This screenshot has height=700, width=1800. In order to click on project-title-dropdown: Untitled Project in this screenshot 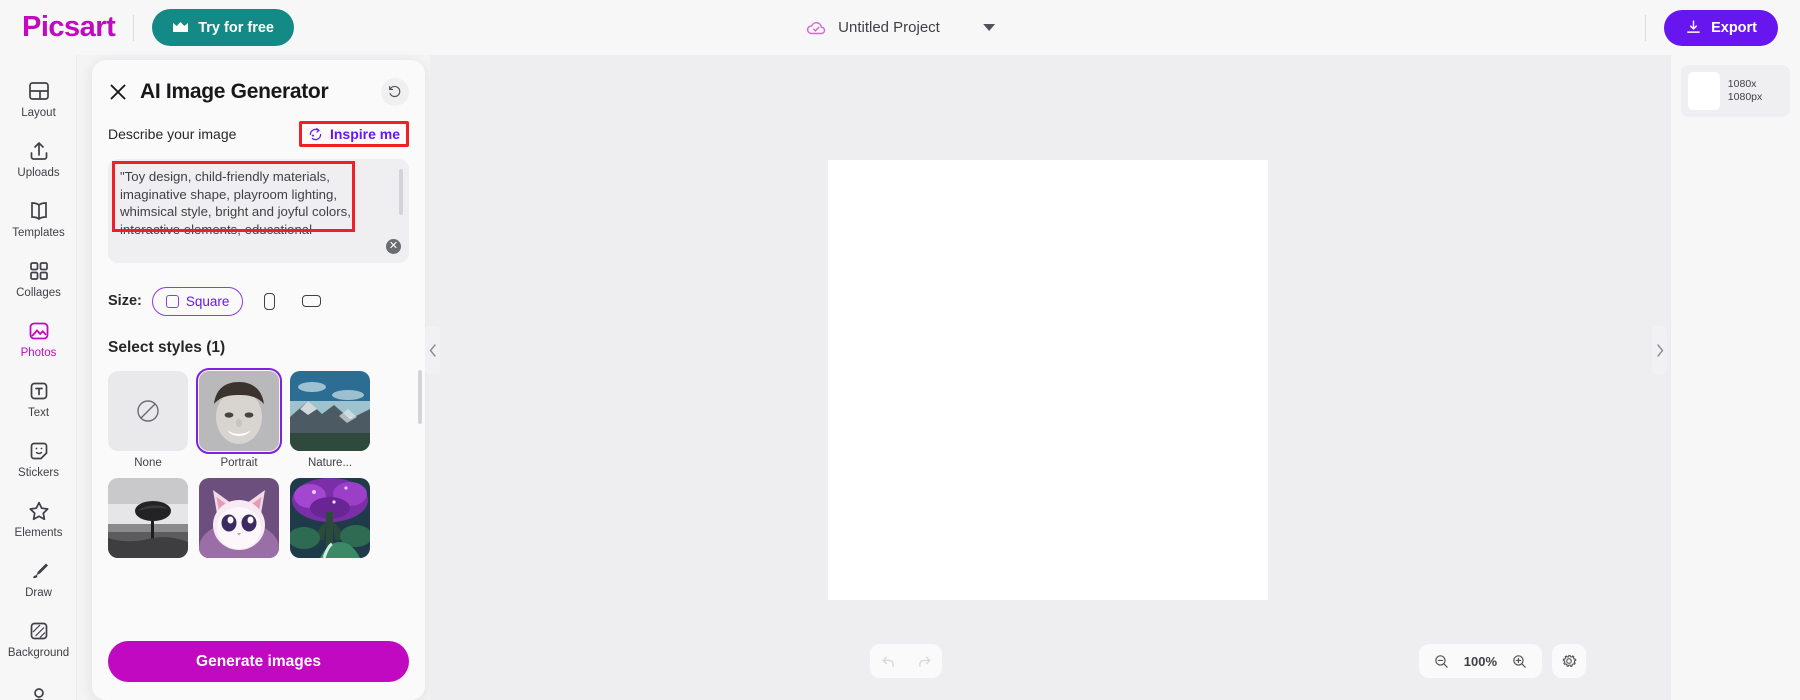, I will do `click(900, 27)`.